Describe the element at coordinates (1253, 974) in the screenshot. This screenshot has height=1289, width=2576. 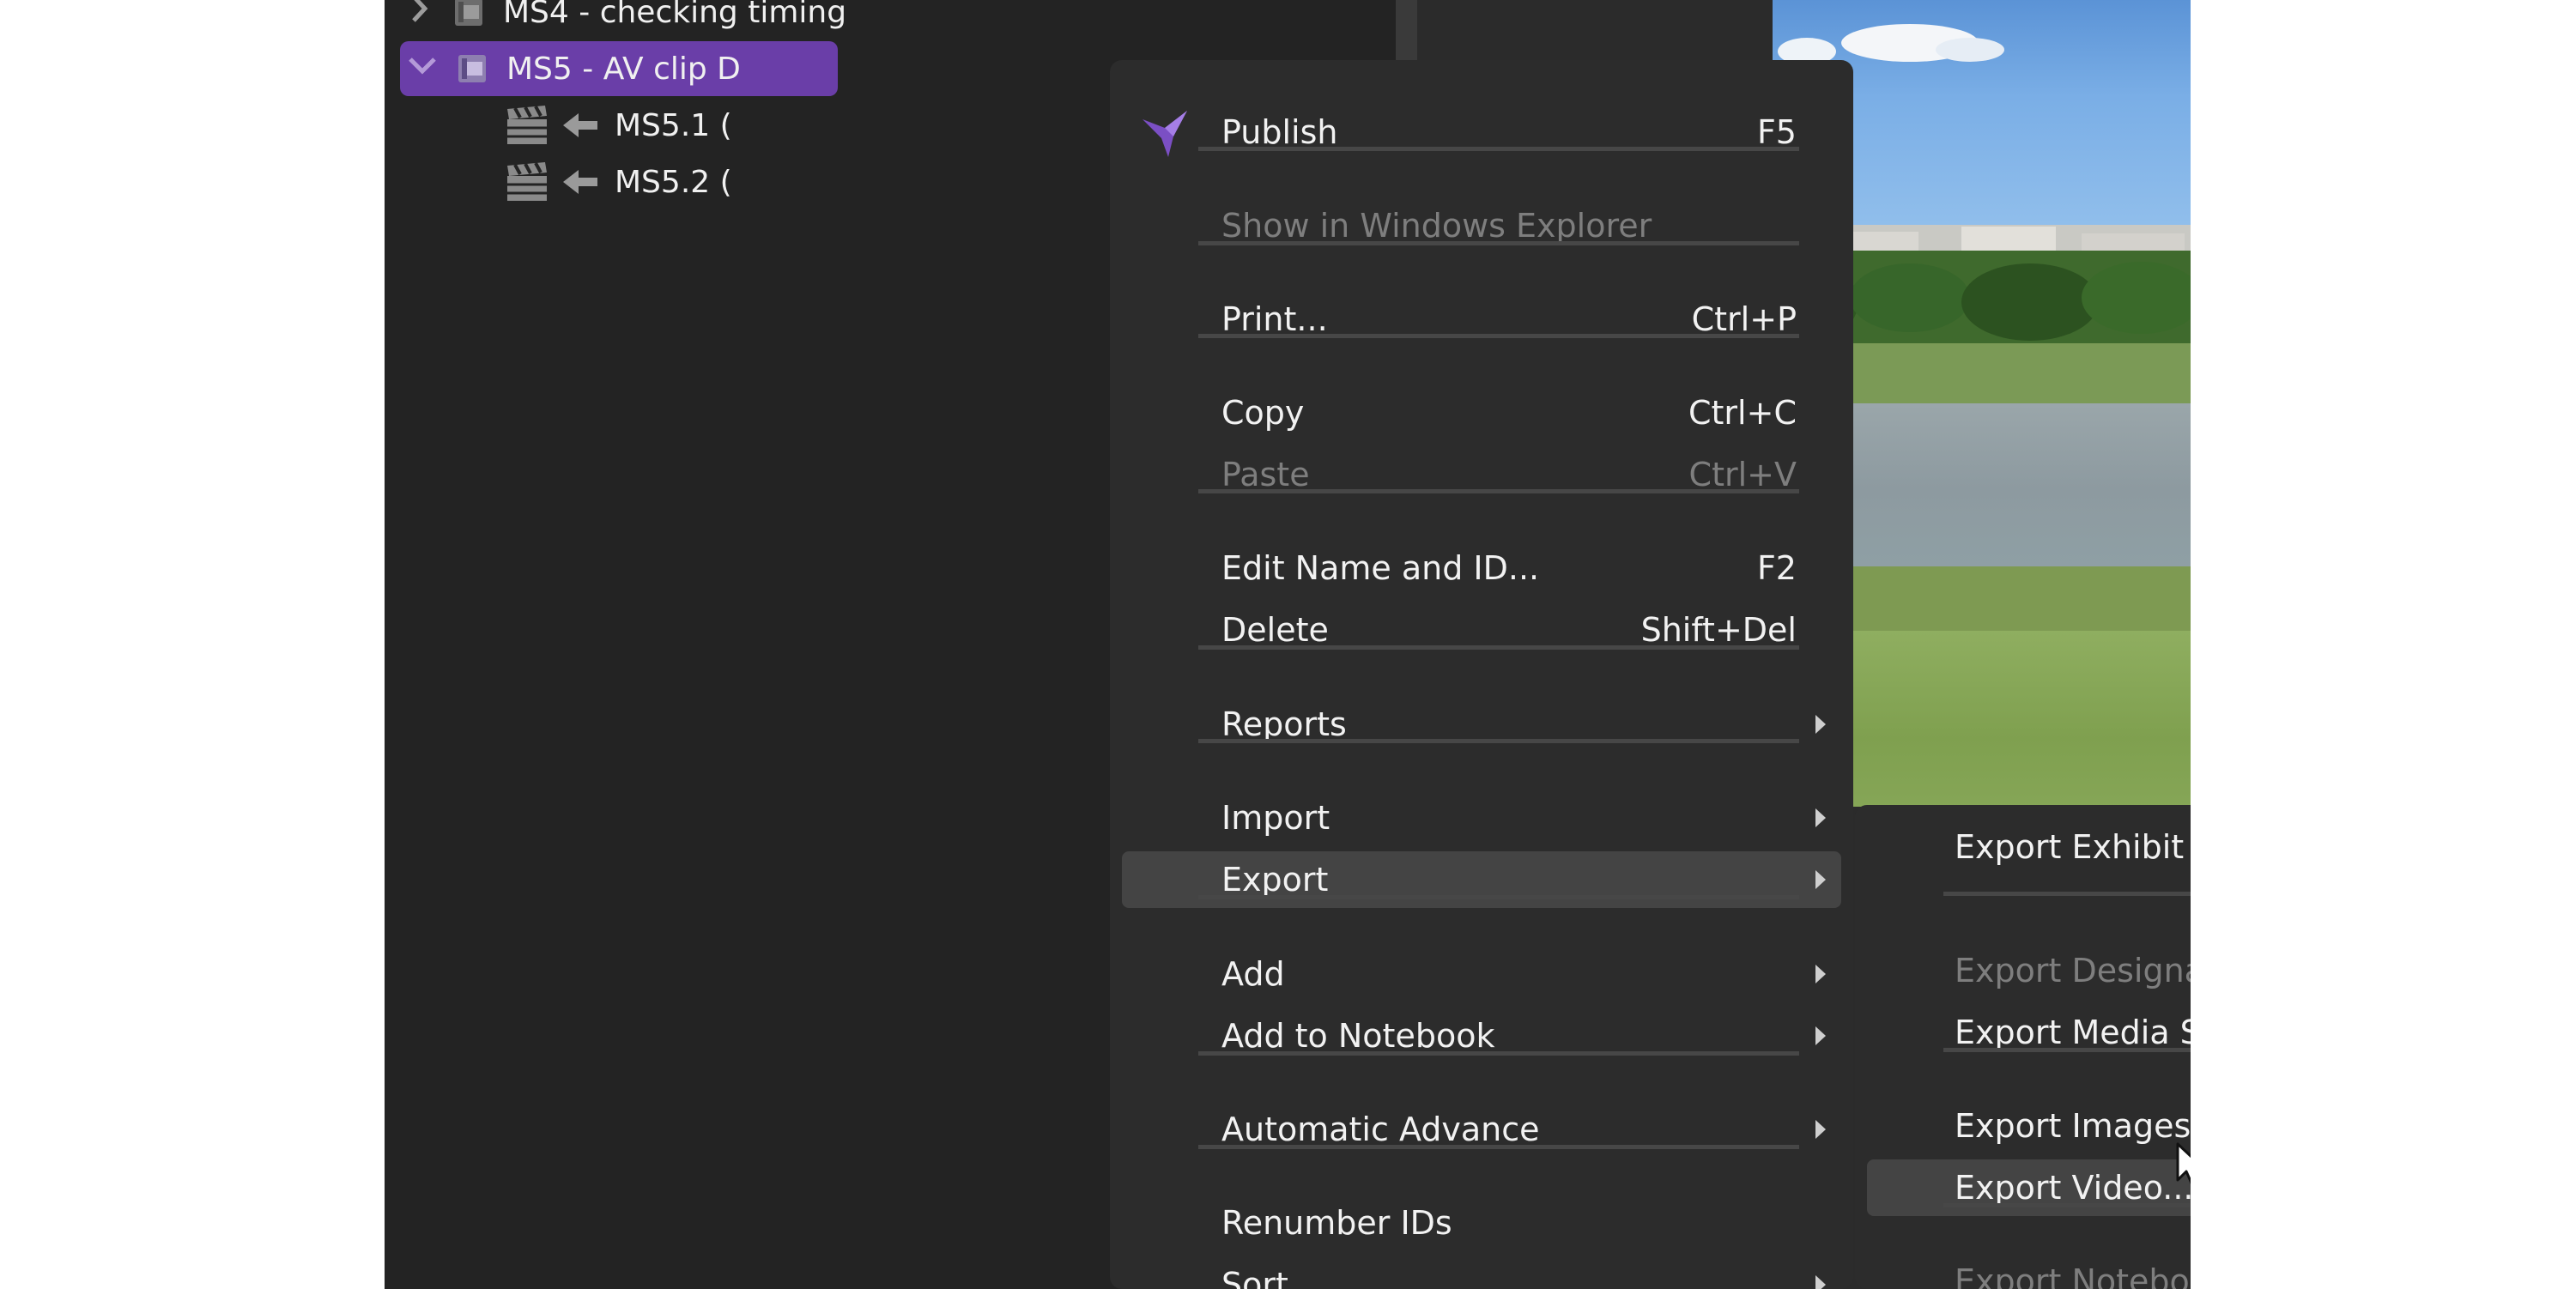
I see `menu-item-label: Add` at that location.